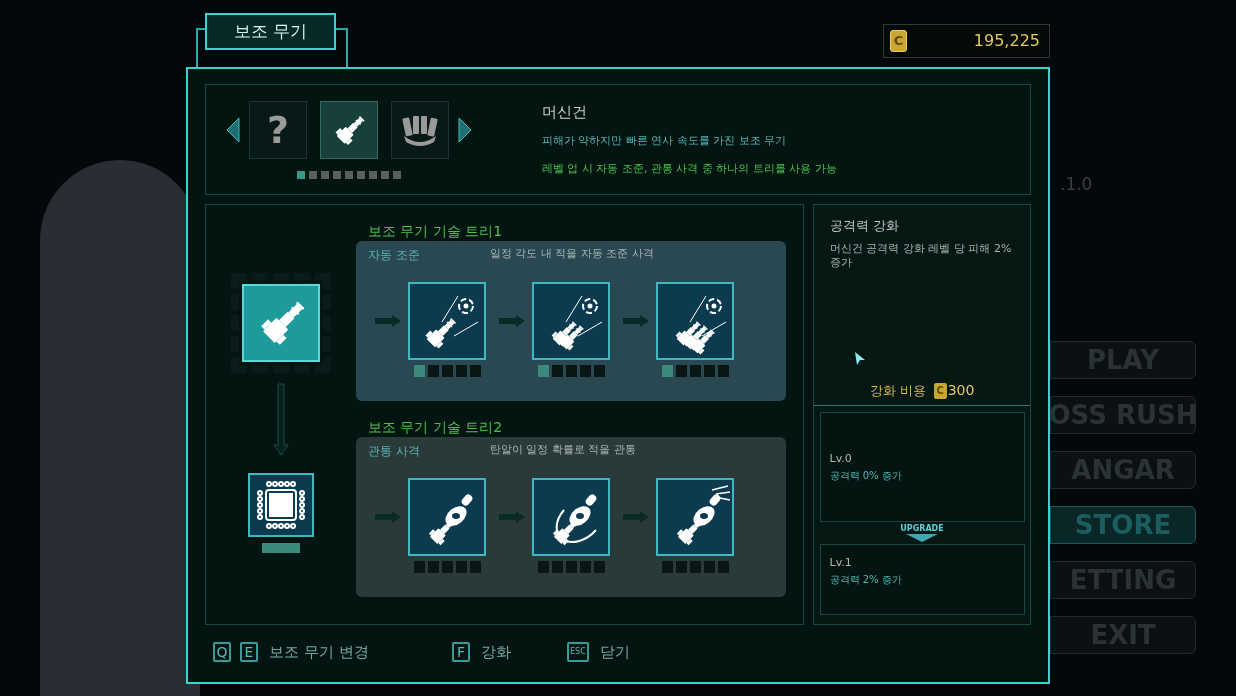 The image size is (1236, 696). Describe the element at coordinates (436, 231) in the screenshot. I see `tree-title: 보조 무기 기술 트리1` at that location.